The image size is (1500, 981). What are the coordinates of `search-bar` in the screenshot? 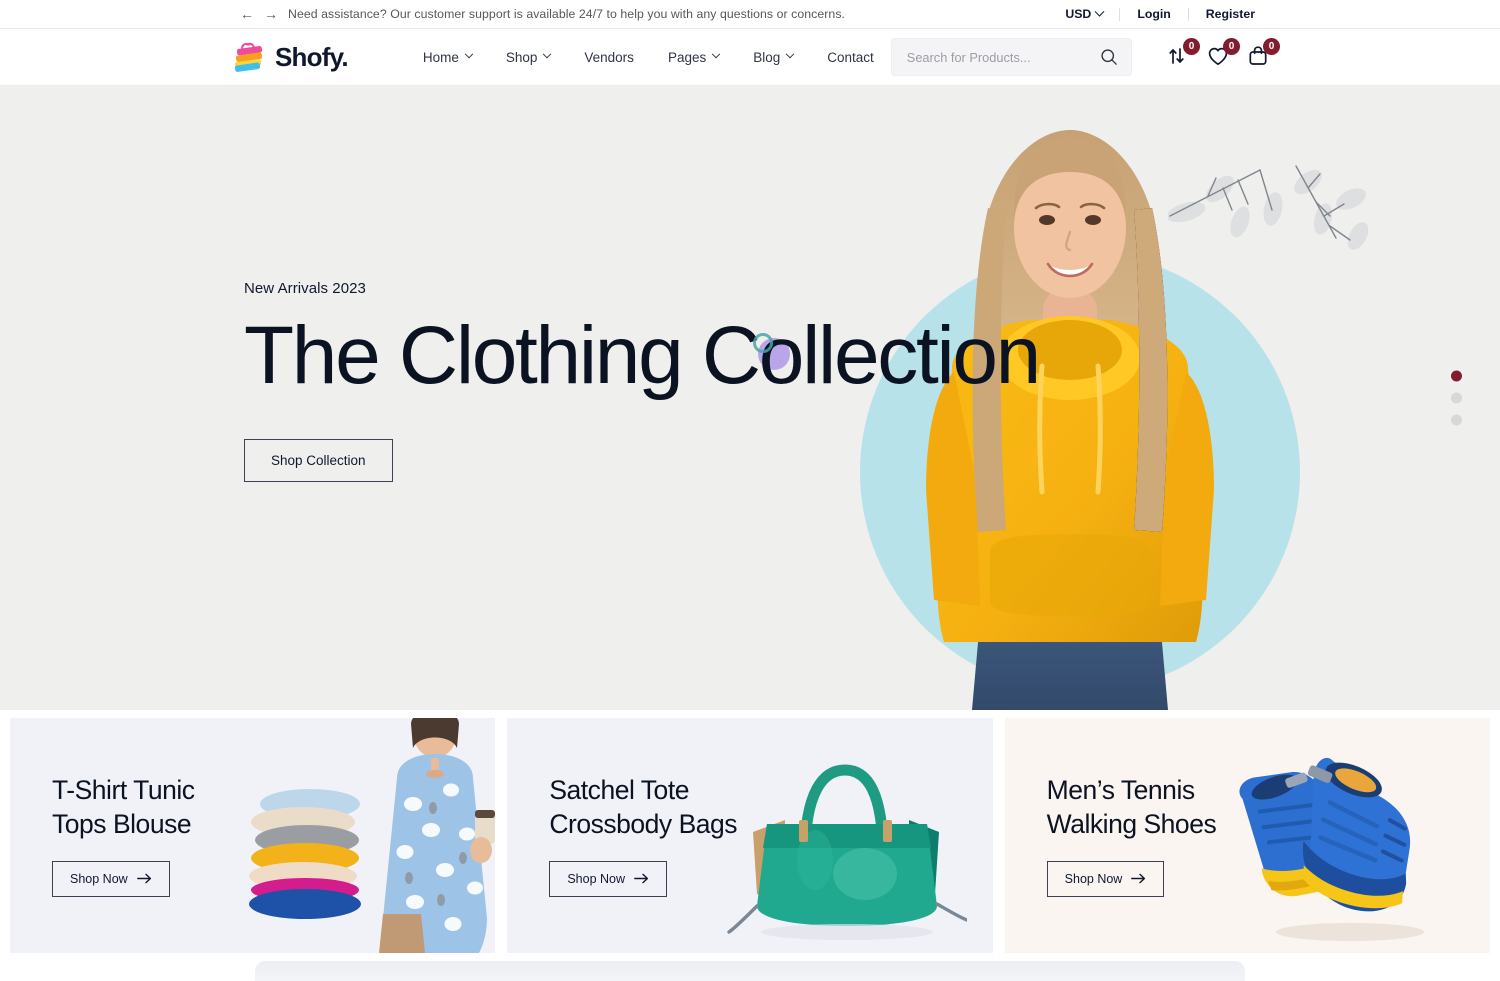 It's located at (1011, 57).